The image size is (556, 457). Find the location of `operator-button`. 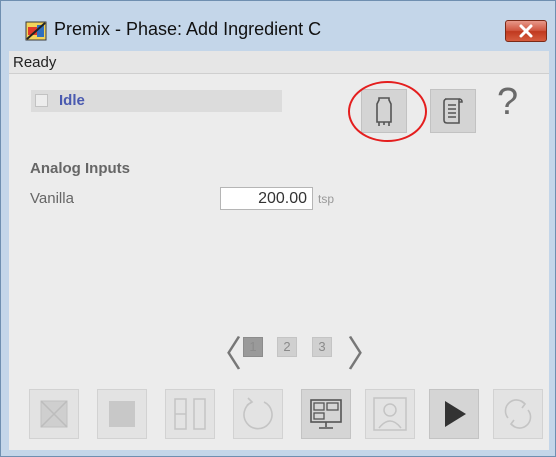

operator-button is located at coordinates (390, 414).